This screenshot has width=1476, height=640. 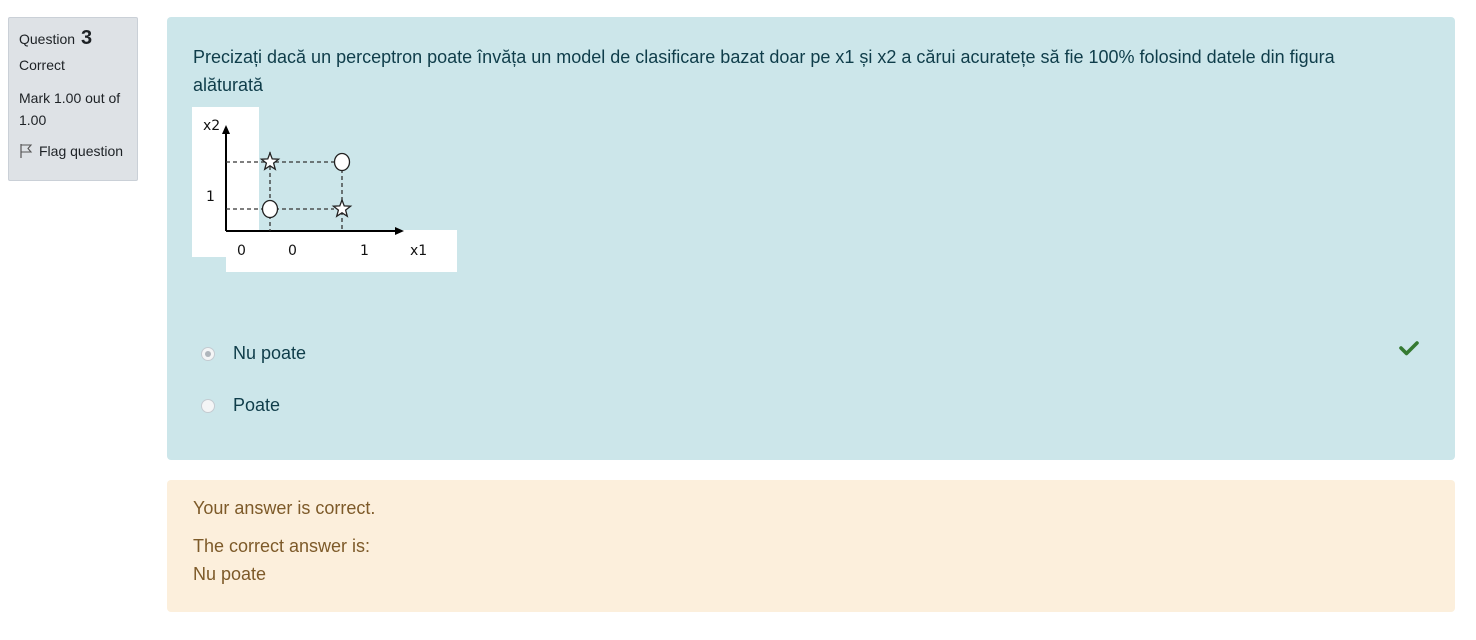 I want to click on answer-option-nu-poate: Nu poate, so click(x=253, y=353).